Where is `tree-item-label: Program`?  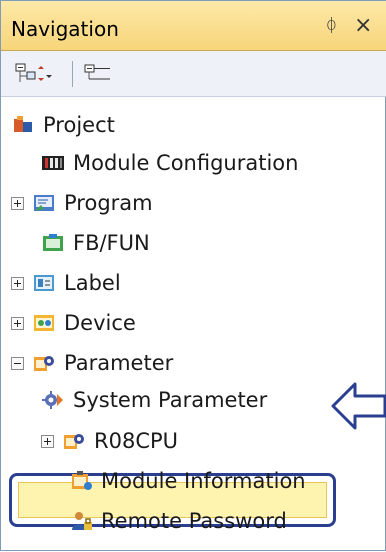 tree-item-label: Program is located at coordinates (108, 203).